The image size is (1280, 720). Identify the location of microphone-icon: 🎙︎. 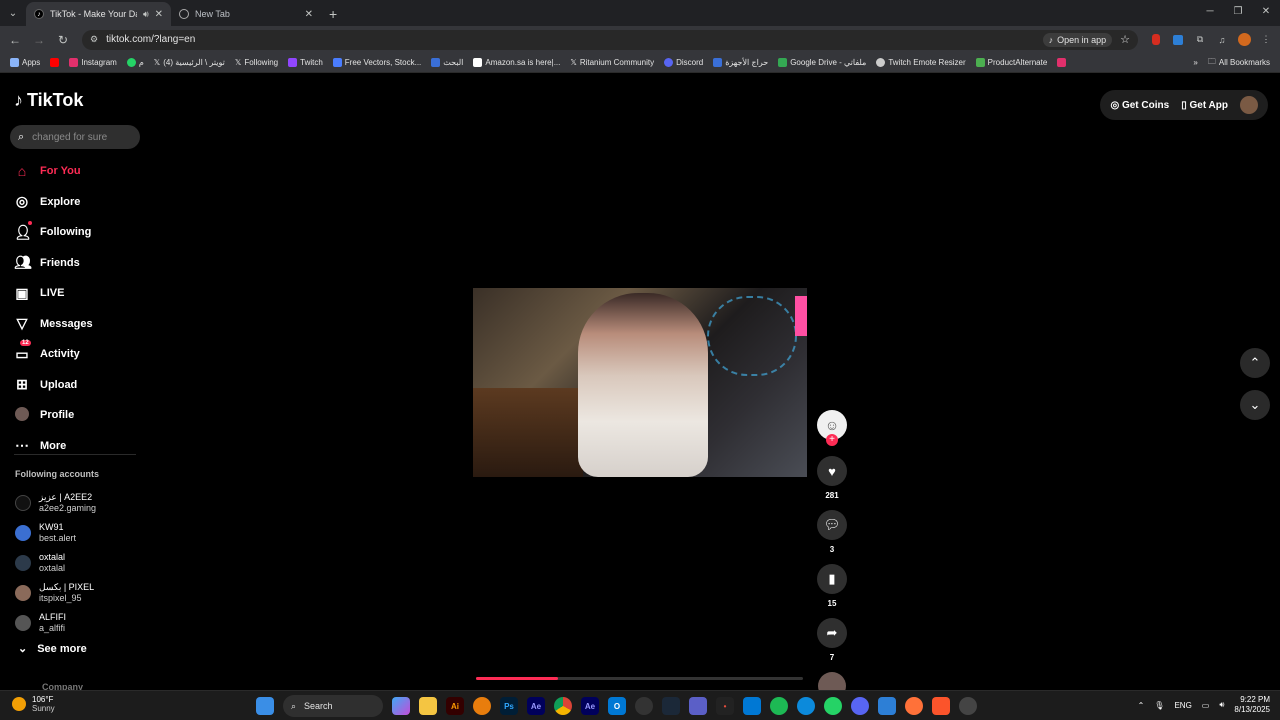
(1159, 705).